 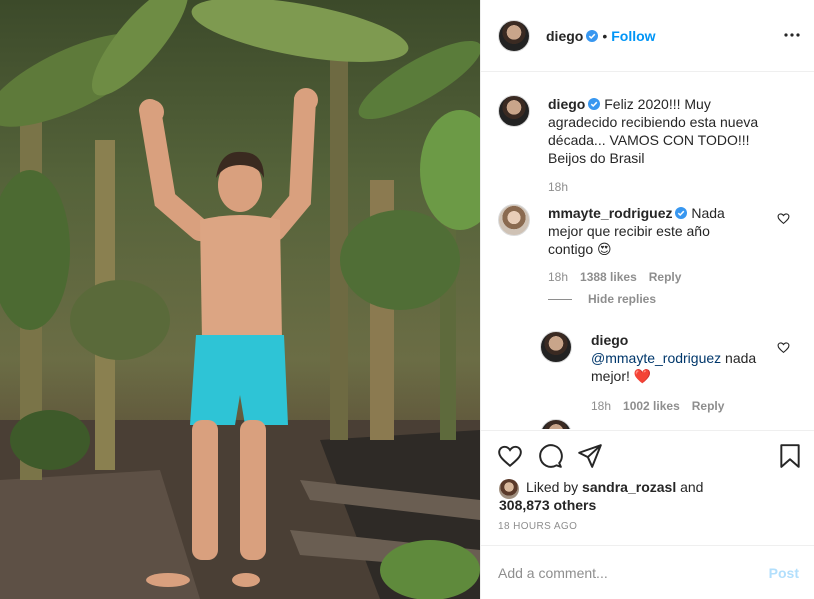 I want to click on caption-line-1: Feliz 2020!!! Muy, so click(x=657, y=104).